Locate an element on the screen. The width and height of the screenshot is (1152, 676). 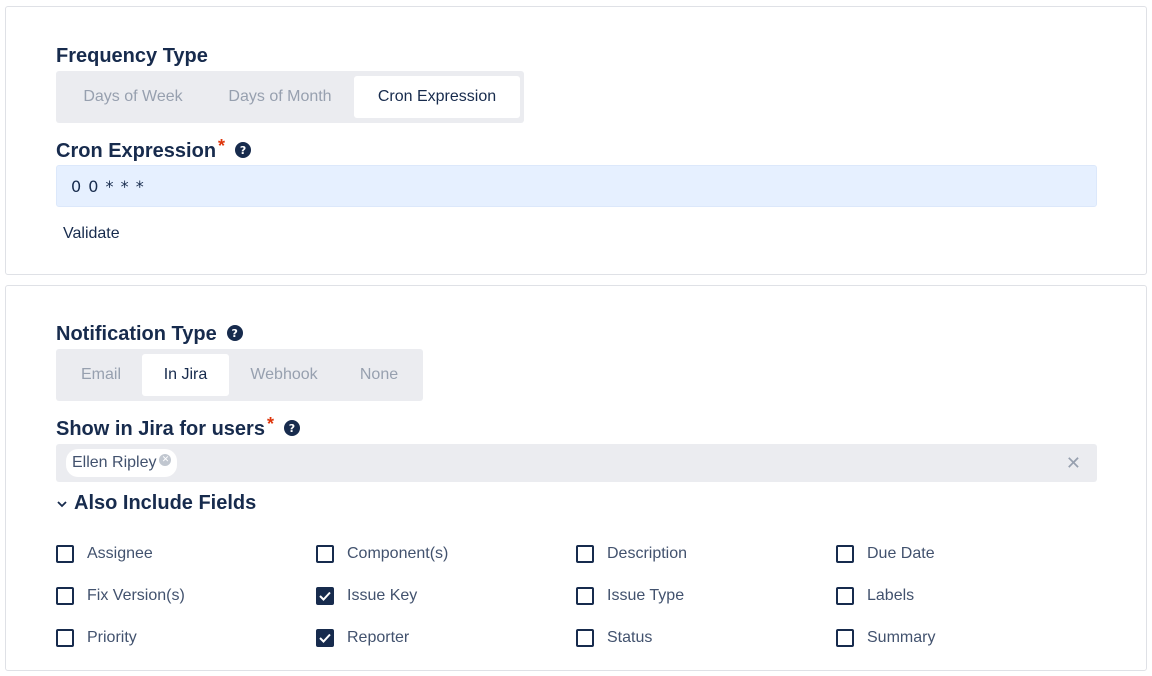
validate-button: Validate is located at coordinates (91, 234).